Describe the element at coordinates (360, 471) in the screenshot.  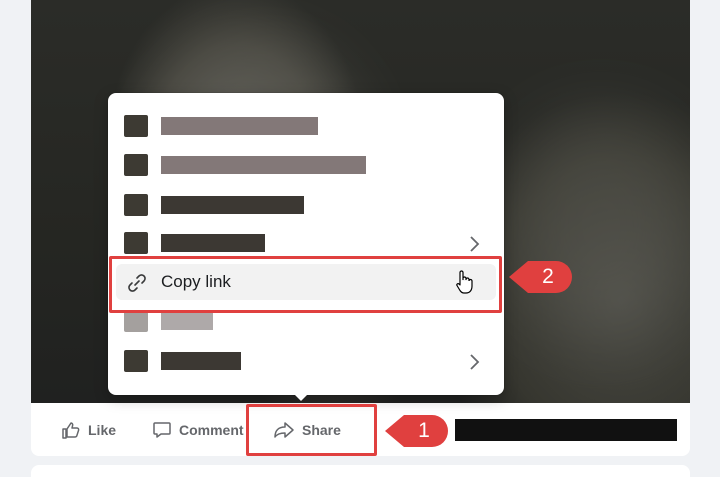
I see `next-post-card` at that location.